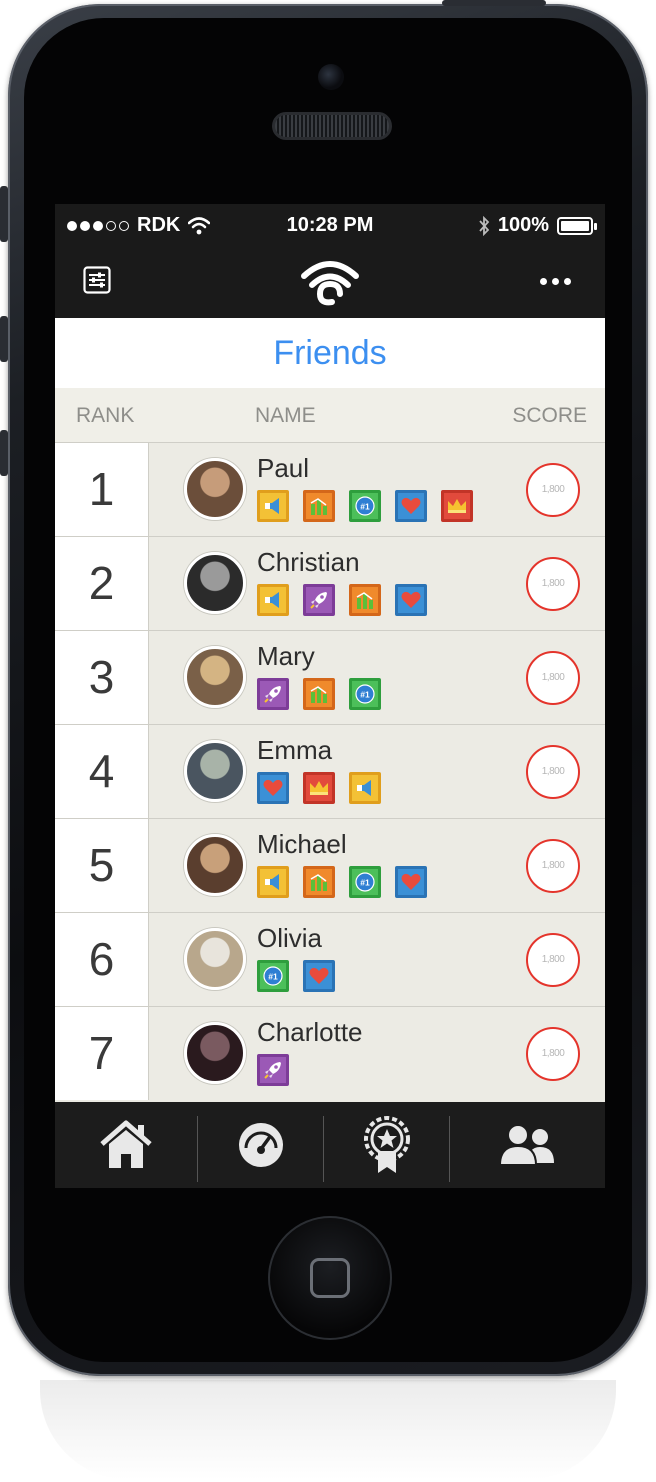 Image resolution: width=656 pixels, height=1482 pixels. Describe the element at coordinates (330, 489) in the screenshot. I see `leaderboard-row: 1 Paul #1 1,800` at that location.